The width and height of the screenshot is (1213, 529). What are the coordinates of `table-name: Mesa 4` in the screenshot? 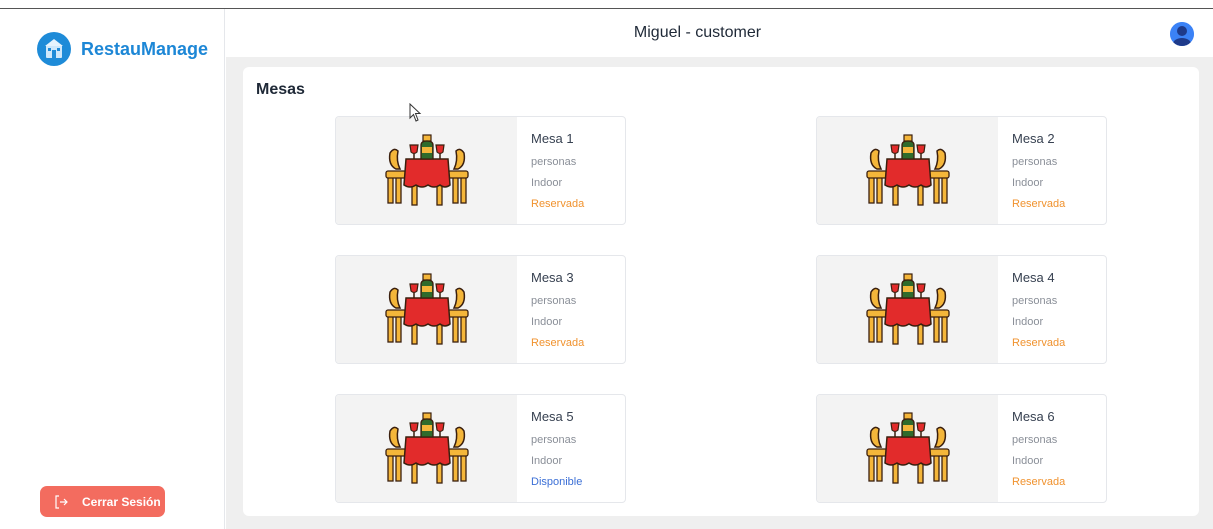 It's located at (1033, 277).